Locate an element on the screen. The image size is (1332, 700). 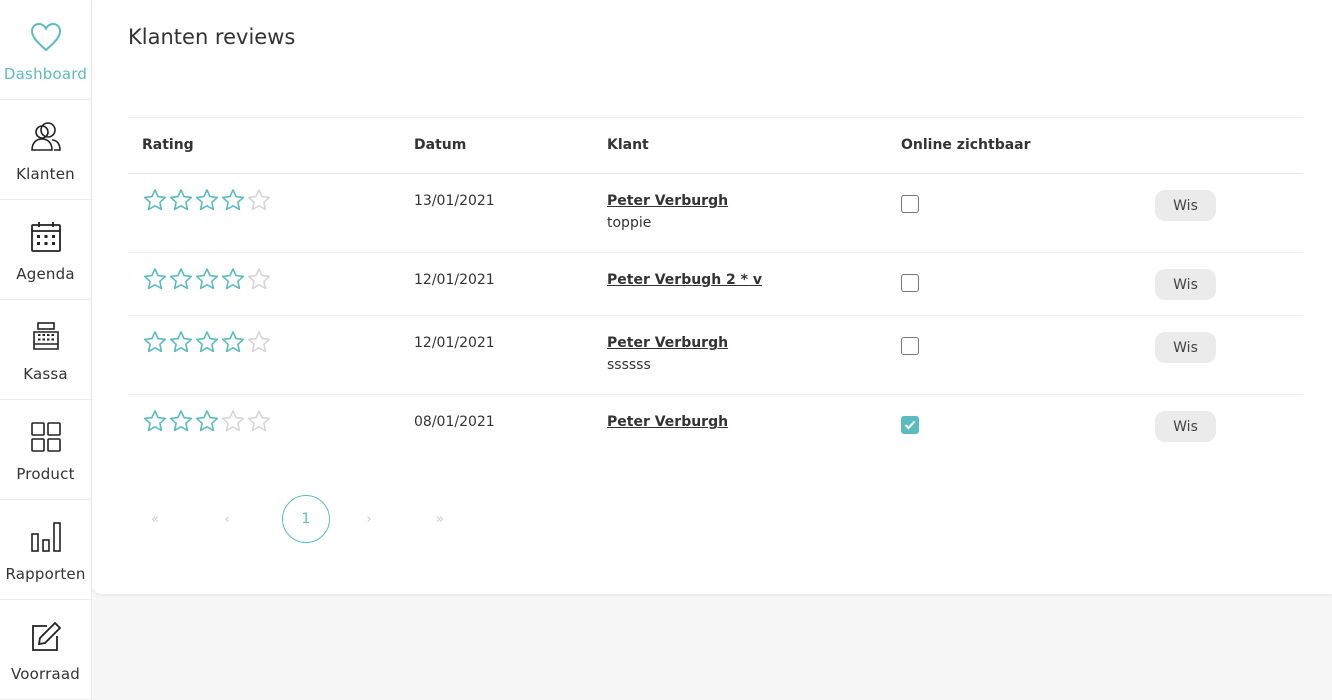
sidebar-item-rapporten: Rapporten is located at coordinates (45, 550).